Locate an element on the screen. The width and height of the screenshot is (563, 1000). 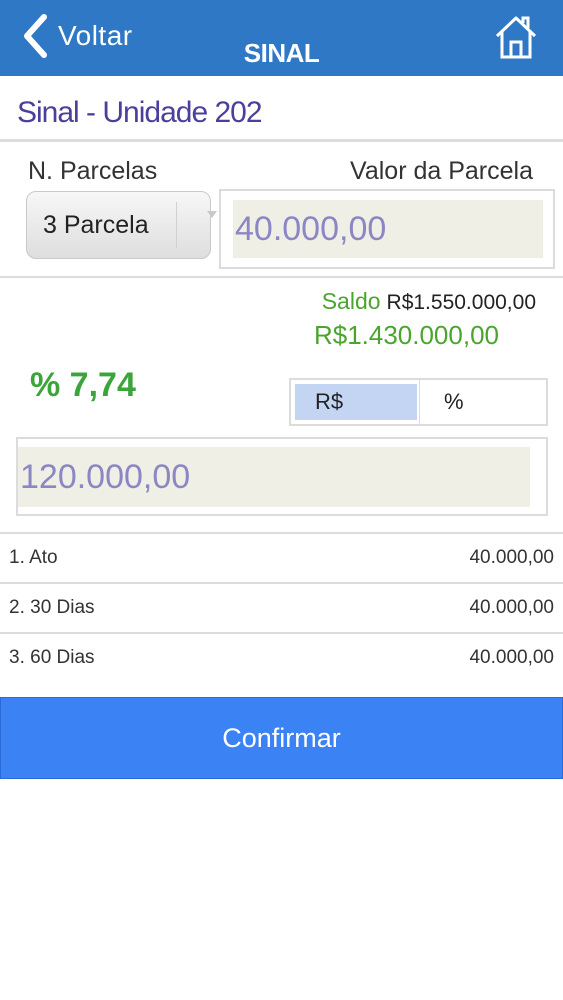
saldo-label: Saldo is located at coordinates (351, 301).